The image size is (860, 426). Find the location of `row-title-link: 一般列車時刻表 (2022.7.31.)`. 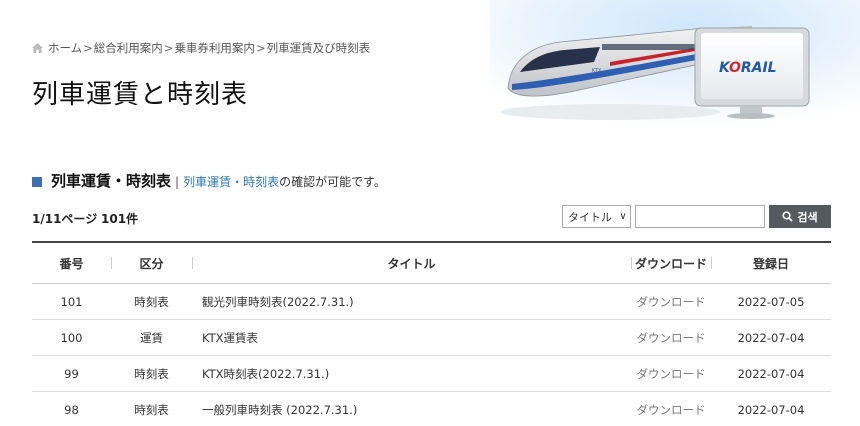

row-title-link: 一般列車時刻表 (2022.7.31.) is located at coordinates (411, 410).